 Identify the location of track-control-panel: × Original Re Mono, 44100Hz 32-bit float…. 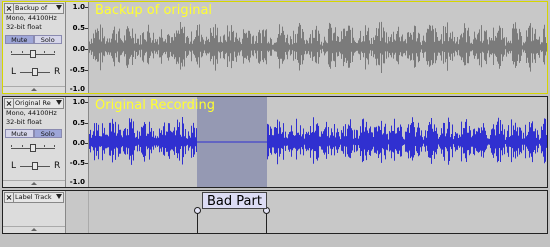
(34, 142).